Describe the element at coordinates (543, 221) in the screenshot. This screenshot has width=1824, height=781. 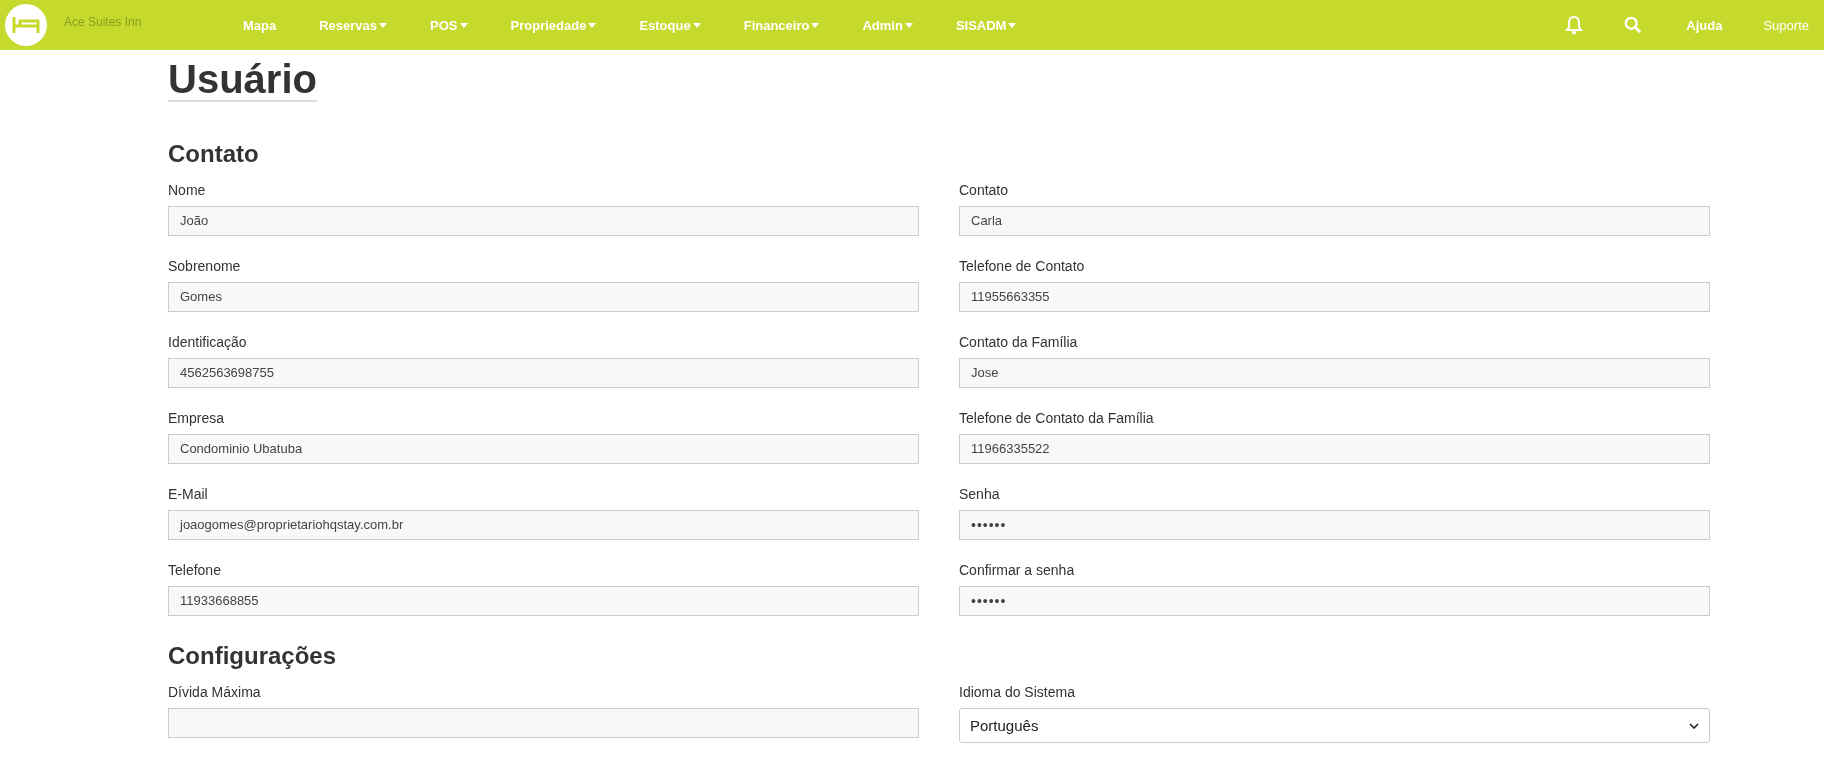
I see `input-field: João` at that location.